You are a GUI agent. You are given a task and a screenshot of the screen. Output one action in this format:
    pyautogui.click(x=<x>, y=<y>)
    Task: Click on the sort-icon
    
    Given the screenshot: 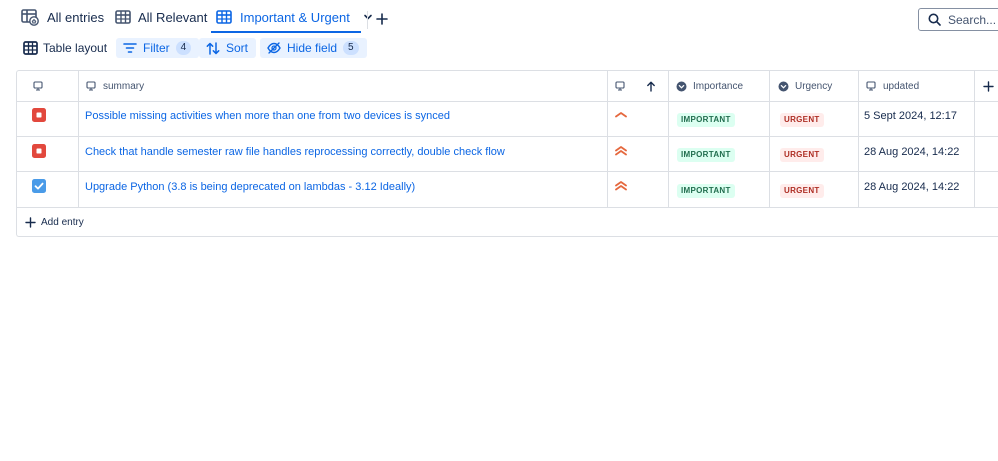 What is the action you would take?
    pyautogui.click(x=213, y=48)
    